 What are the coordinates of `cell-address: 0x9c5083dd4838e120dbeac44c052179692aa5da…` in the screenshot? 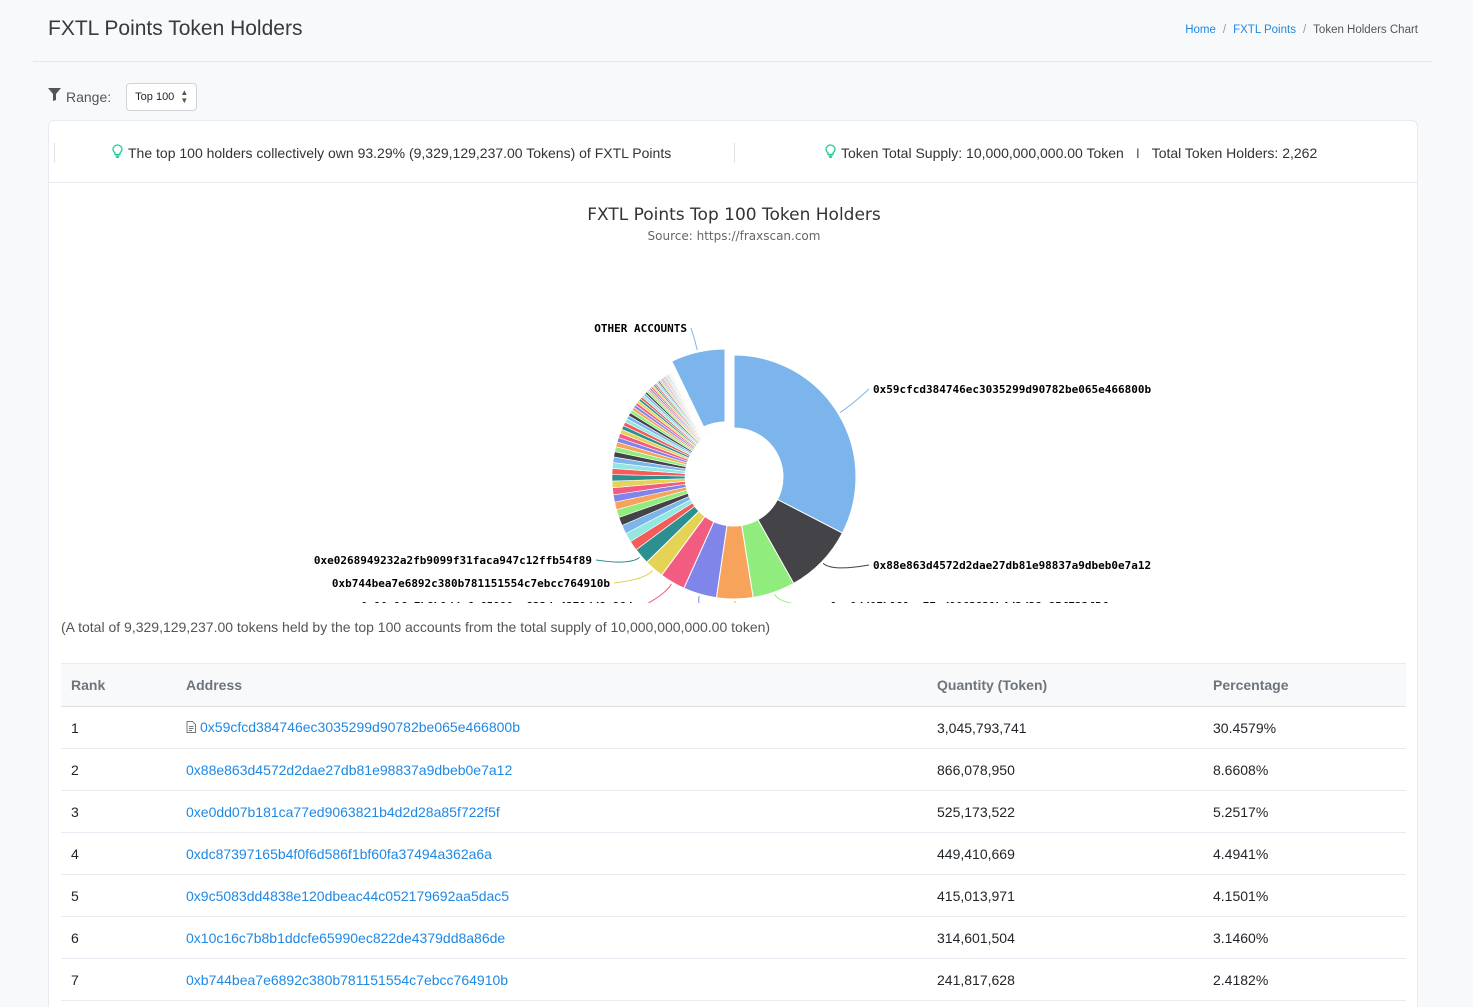 It's located at (551, 895).